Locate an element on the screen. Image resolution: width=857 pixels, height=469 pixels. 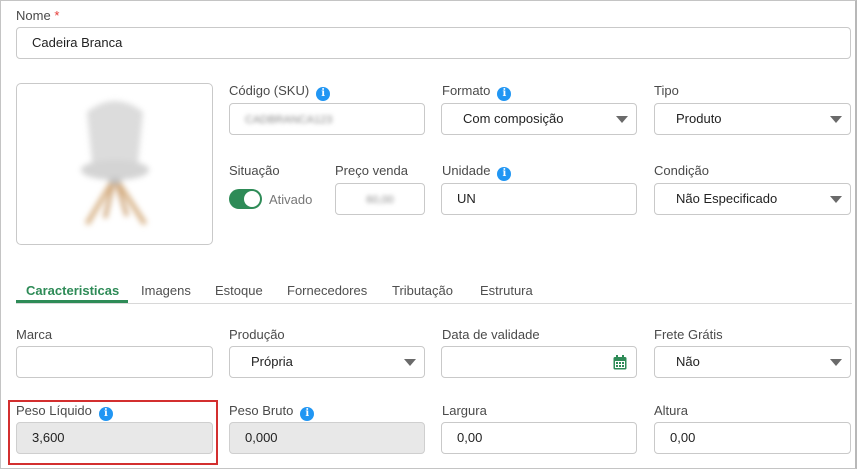
tab-tributacao: Tributação is located at coordinates (422, 290).